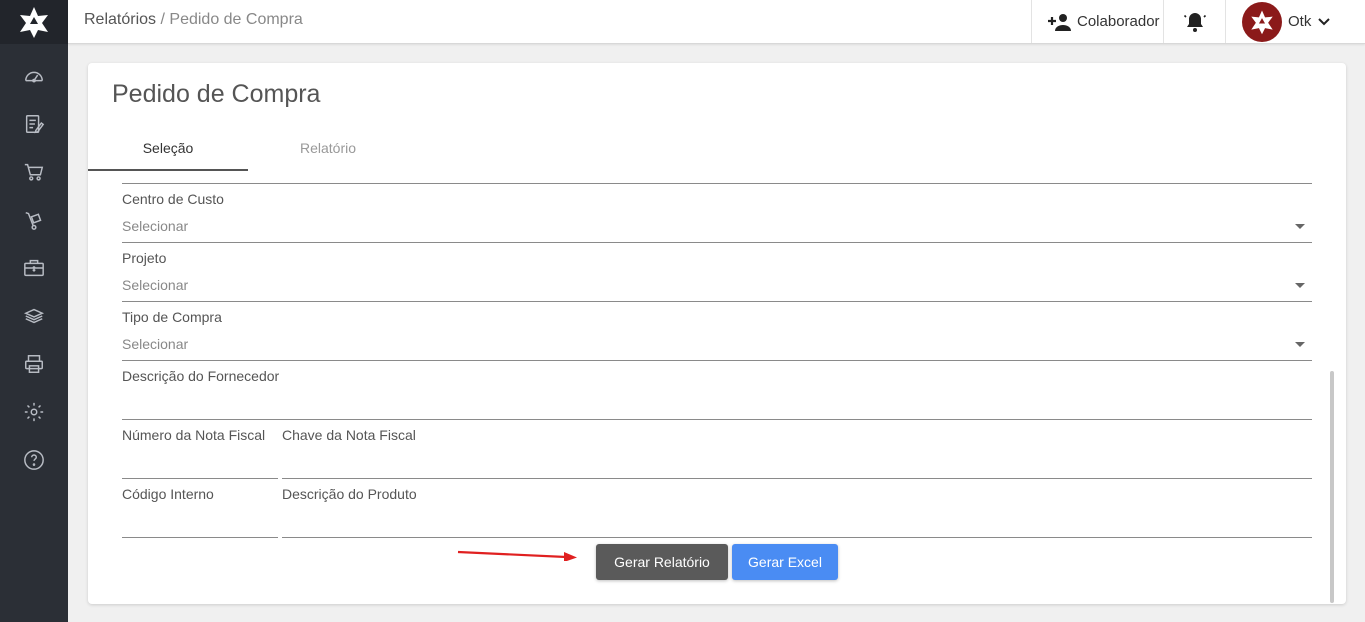 This screenshot has height=622, width=1365. I want to click on add-person-icon, so click(1059, 22).